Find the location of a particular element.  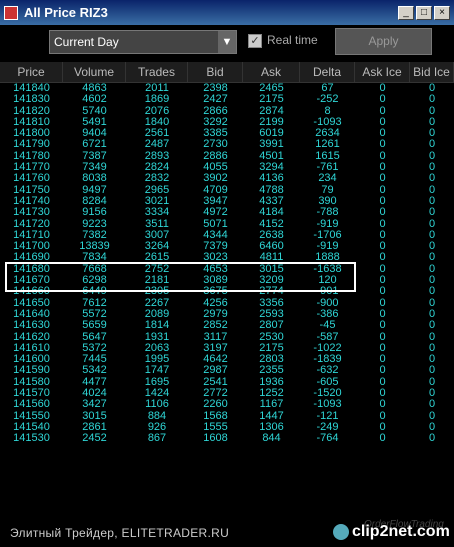

window-controls: _ □ × is located at coordinates (424, 12).